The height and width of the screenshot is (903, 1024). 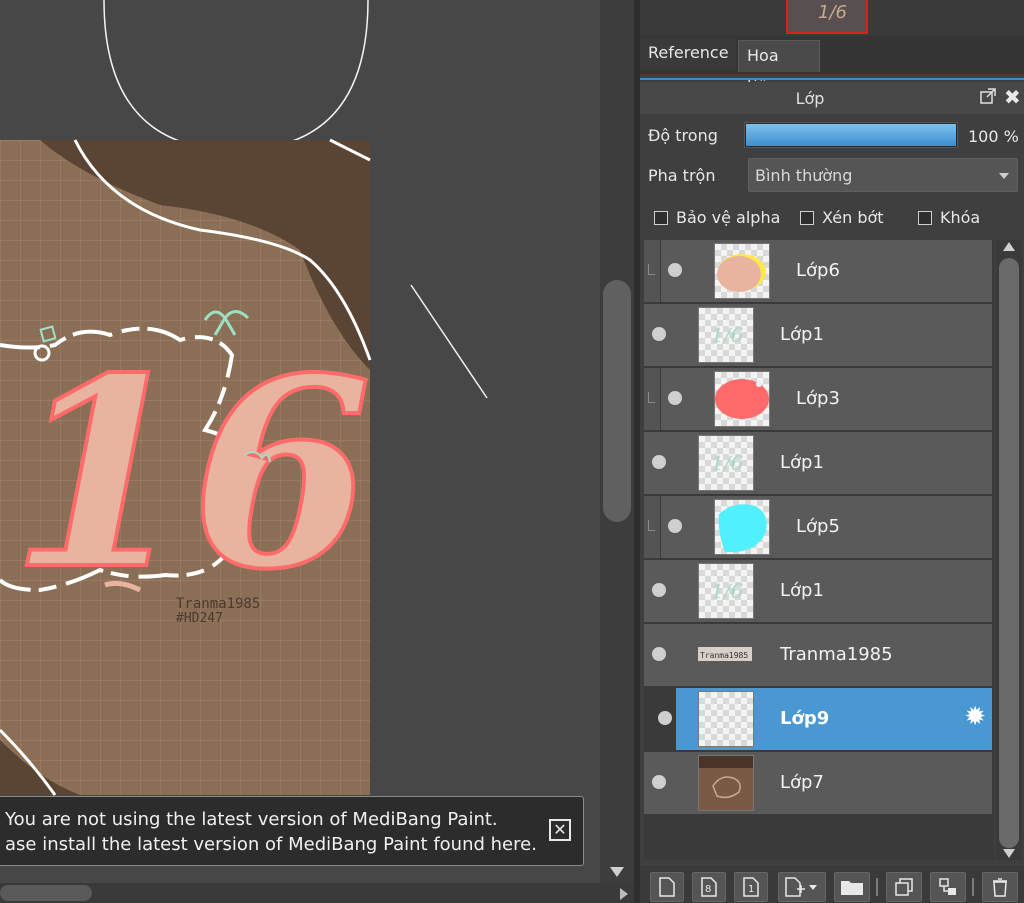 I want to click on clipping-checkbox: Xén bớt, so click(x=842, y=217).